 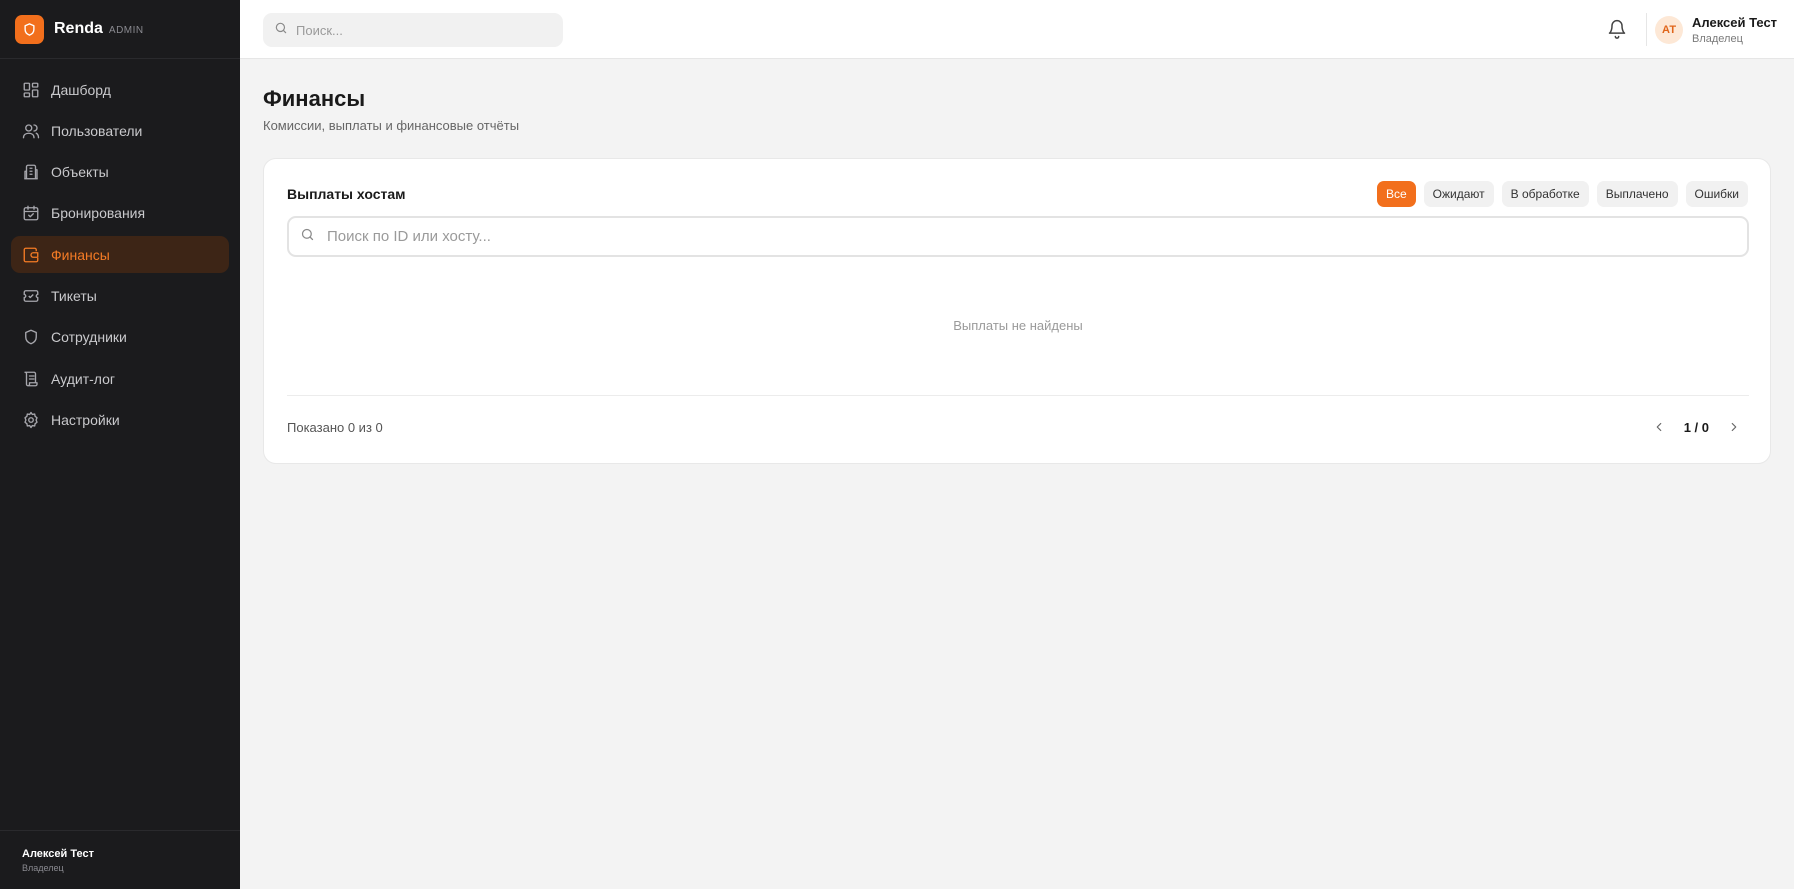 I want to click on sidebar-item-staff: Сотрудники, so click(x=120, y=337).